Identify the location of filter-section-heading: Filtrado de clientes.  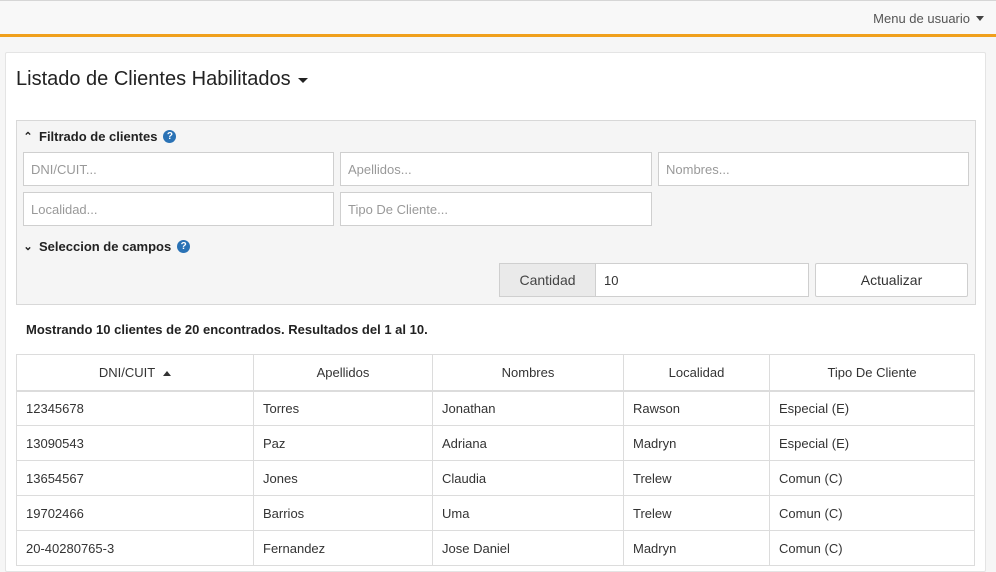
(98, 136).